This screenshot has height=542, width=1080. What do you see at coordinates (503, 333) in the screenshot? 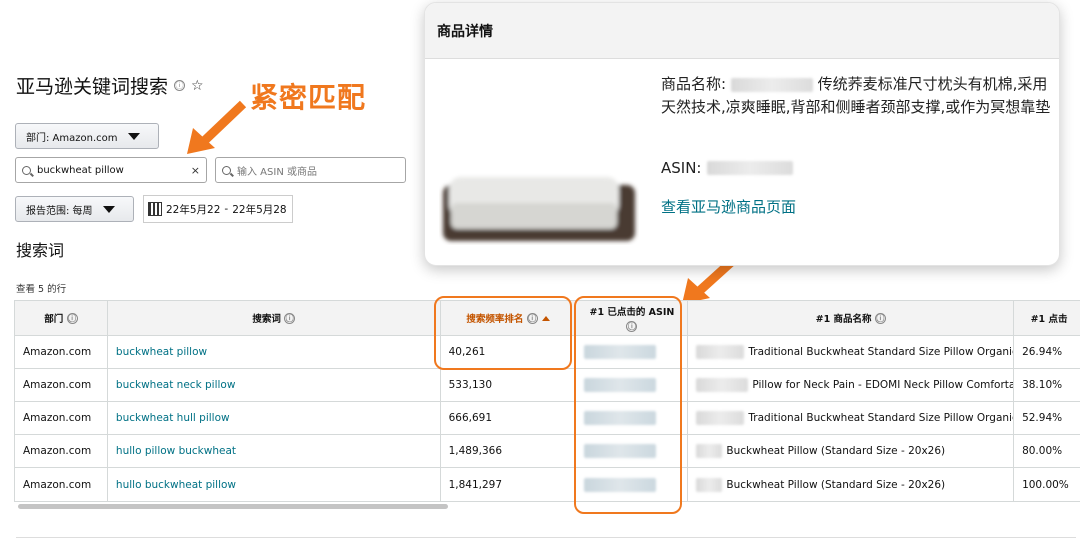
I see `highlight-rank-box` at bounding box center [503, 333].